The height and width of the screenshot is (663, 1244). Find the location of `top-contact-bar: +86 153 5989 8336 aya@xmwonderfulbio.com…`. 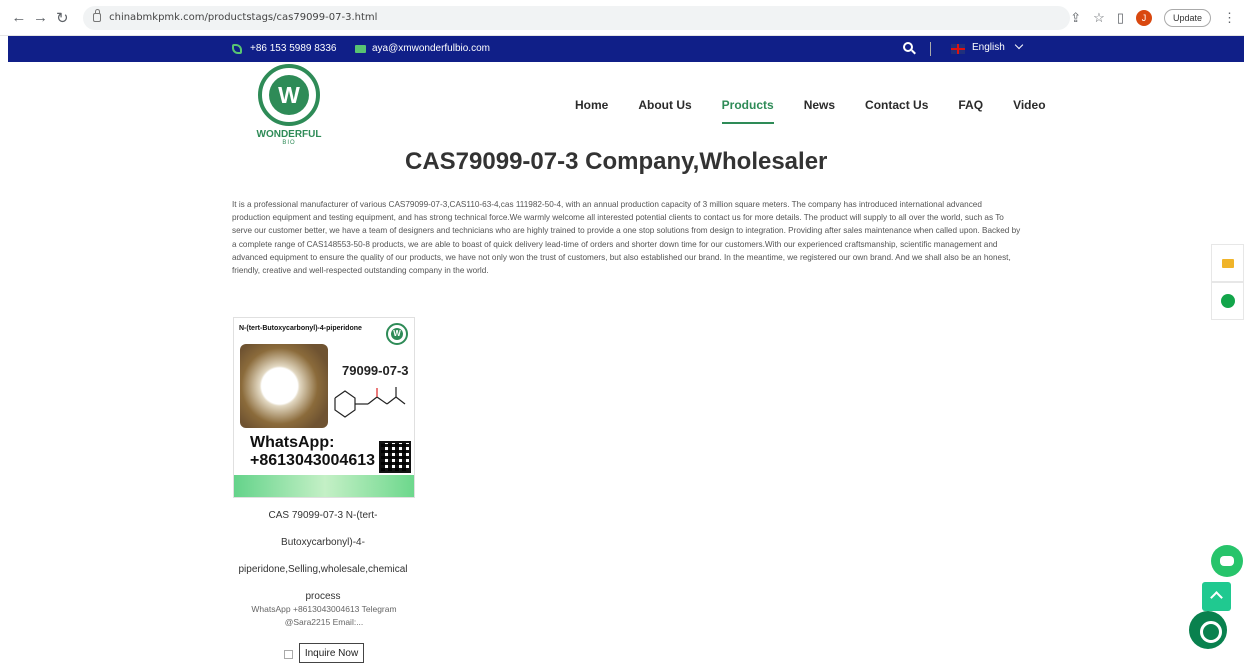

top-contact-bar: +86 153 5989 8336 aya@xmwonderfulbio.com… is located at coordinates (626, 49).